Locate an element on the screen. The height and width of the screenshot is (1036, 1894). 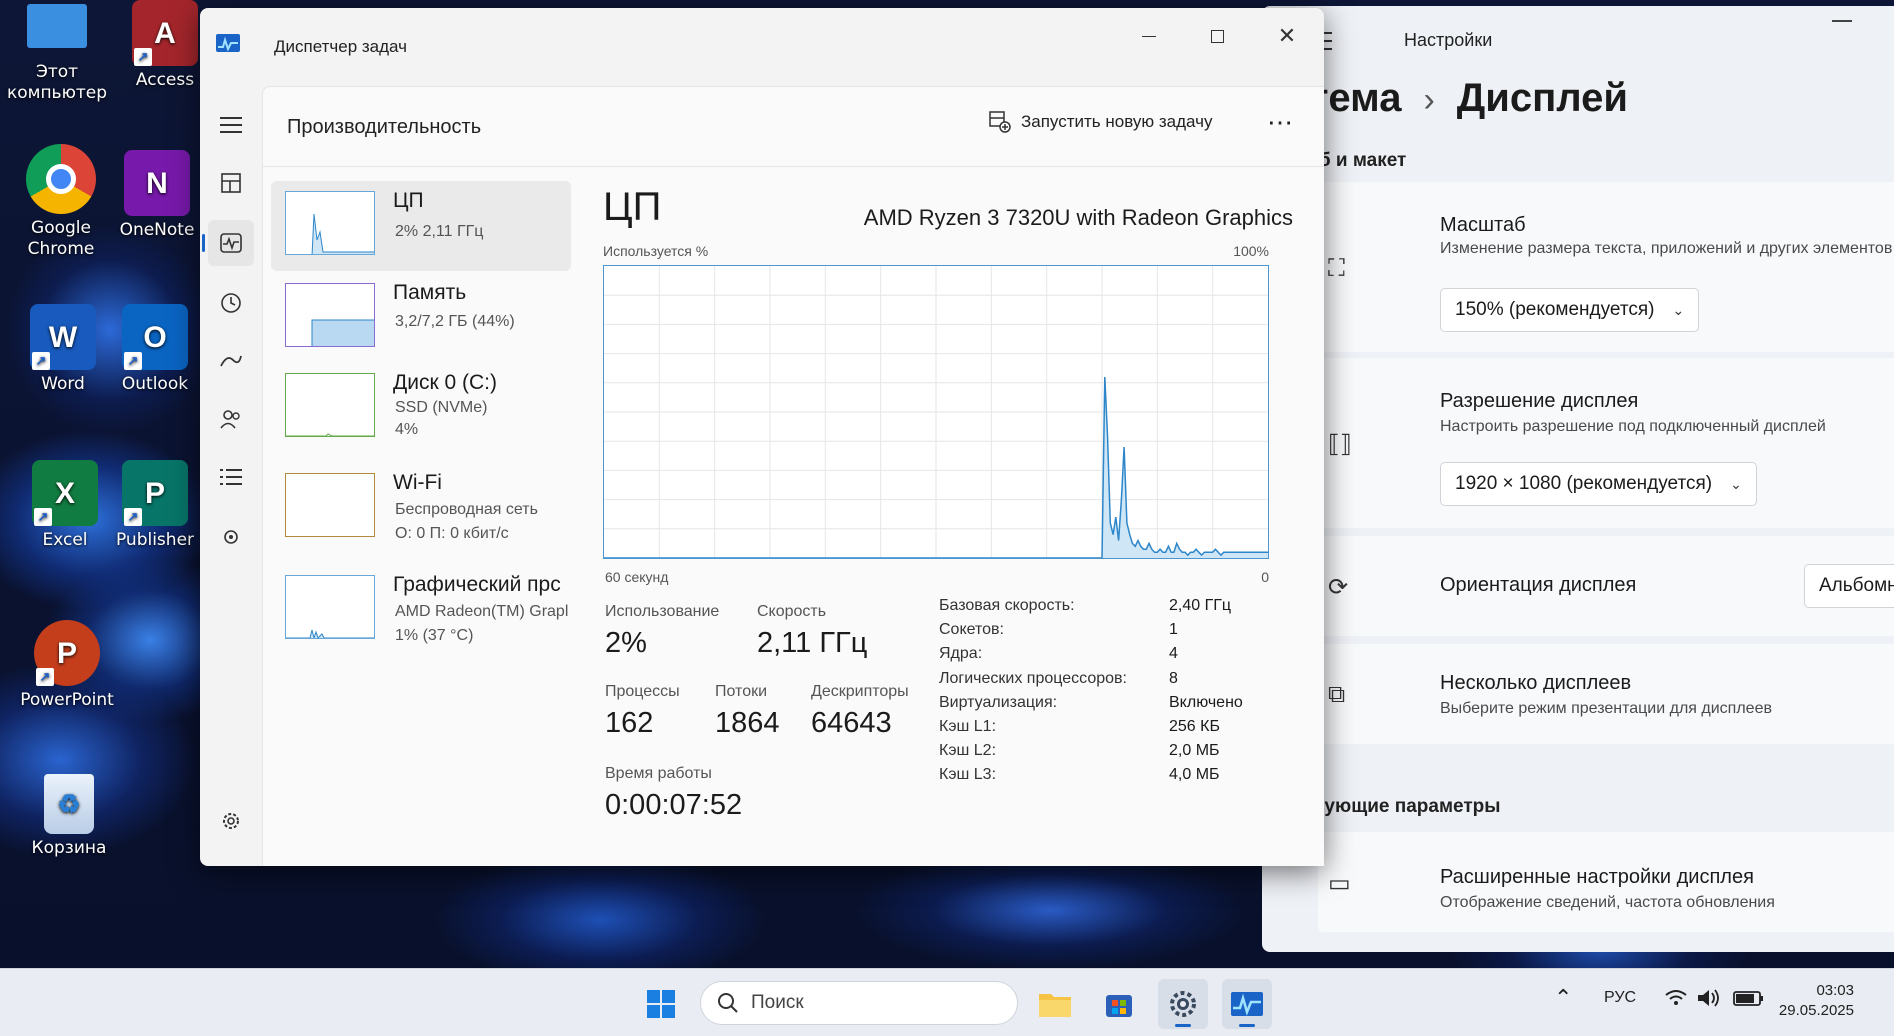
perf-item-cpu: ЦП 2% 2,11 ГГц is located at coordinates (421, 226).